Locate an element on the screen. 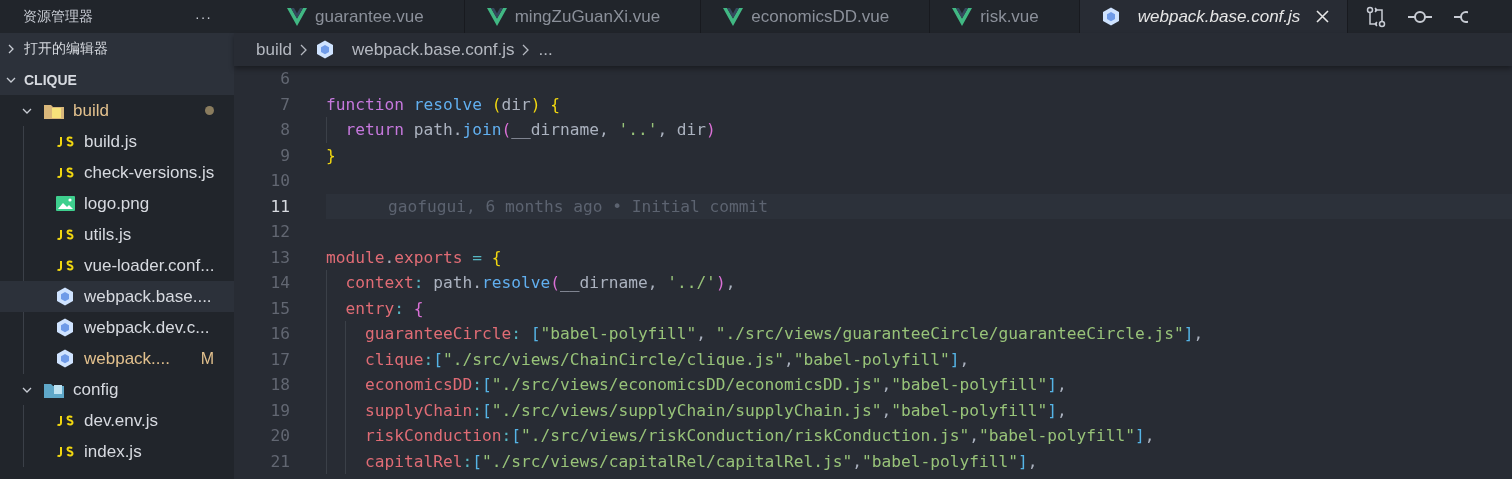 The width and height of the screenshot is (1512, 479). line-number: 14 is located at coordinates (279, 283).